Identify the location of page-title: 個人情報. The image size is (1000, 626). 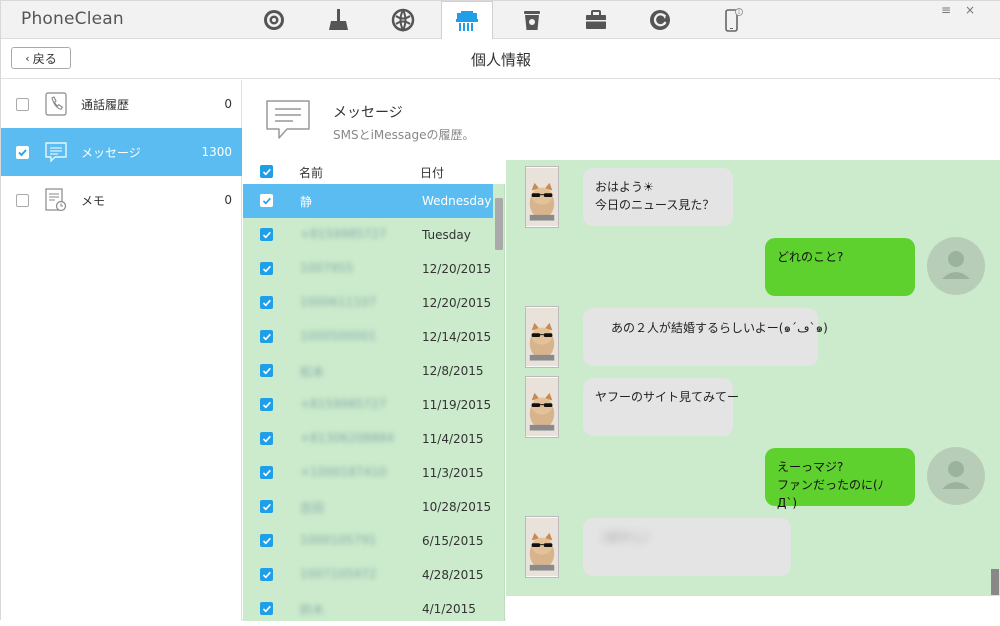
(500, 60).